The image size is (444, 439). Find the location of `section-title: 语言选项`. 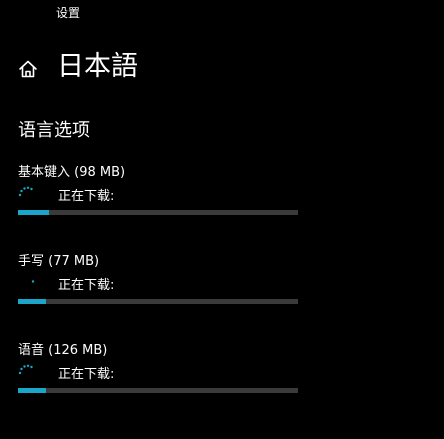

section-title: 语言选项 is located at coordinates (54, 130).